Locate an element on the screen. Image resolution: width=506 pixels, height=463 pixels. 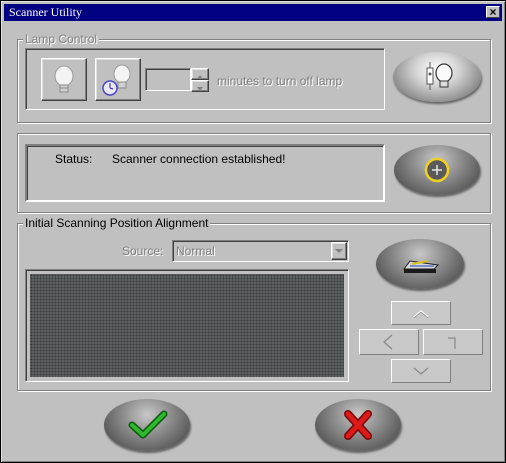
move-right-button is located at coordinates (453, 342).